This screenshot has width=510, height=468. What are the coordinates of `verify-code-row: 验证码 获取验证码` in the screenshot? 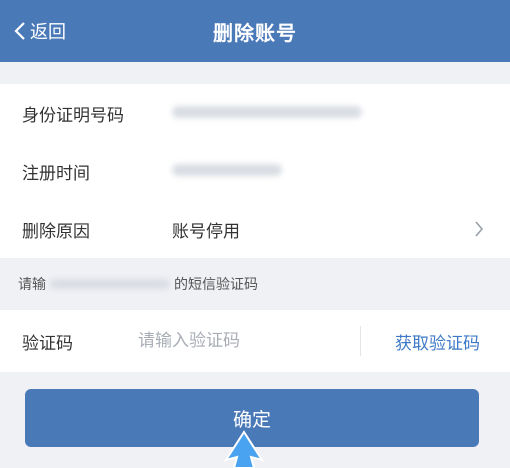 It's located at (255, 341).